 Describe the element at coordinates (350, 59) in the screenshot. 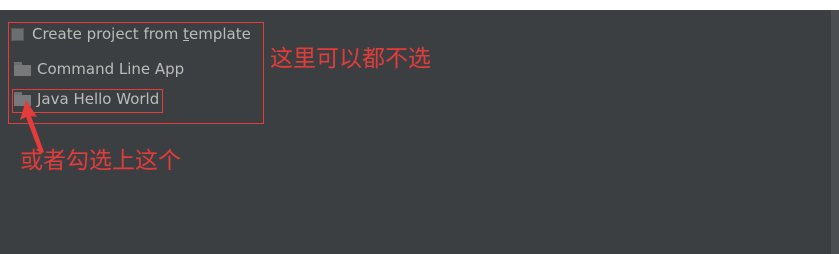

I see `annotation-note-select-none: 这里可以都不选` at that location.